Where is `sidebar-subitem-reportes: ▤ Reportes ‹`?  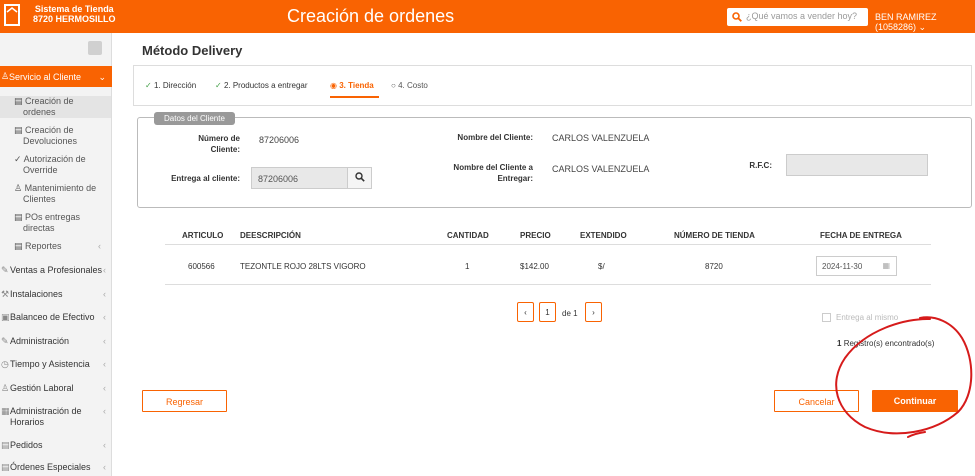 sidebar-subitem-reportes: ▤ Reportes ‹ is located at coordinates (61, 246).